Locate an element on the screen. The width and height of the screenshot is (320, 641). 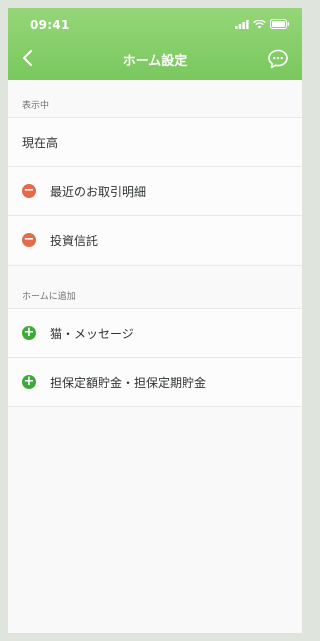
list-item-label: 担保定額貯金・担保定期貯金 is located at coordinates (128, 382).